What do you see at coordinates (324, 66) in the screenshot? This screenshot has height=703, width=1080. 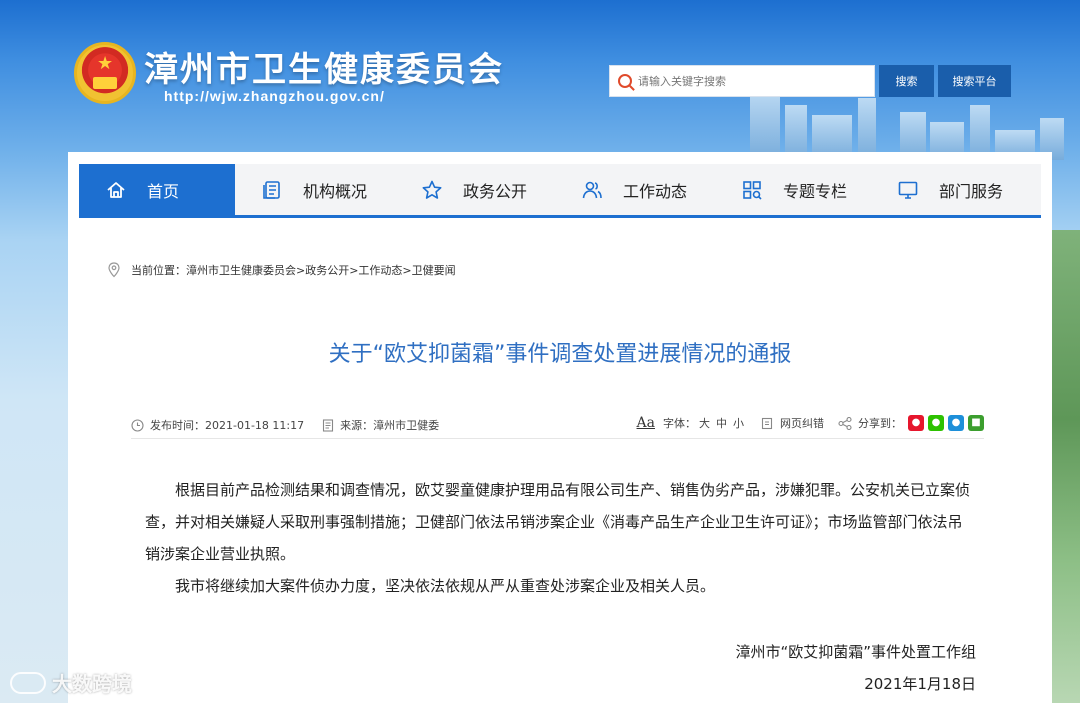 I see `site-title: 漳州市卫生健康委员会` at bounding box center [324, 66].